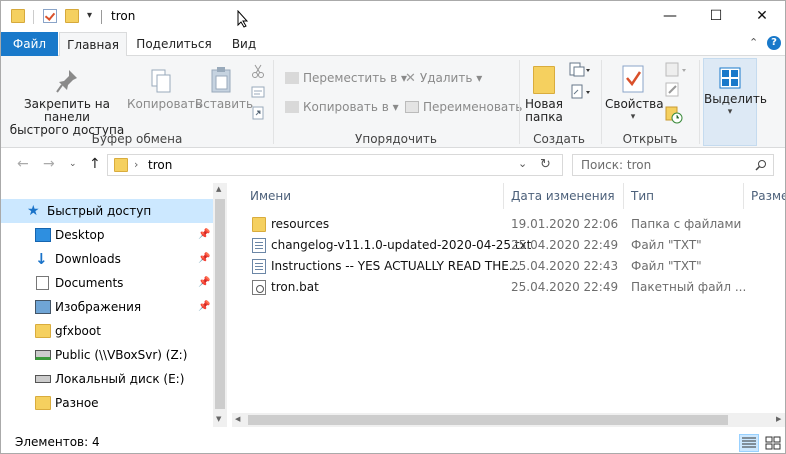 This screenshot has height=454, width=786. I want to click on refresh-icon: ↻, so click(545, 164).